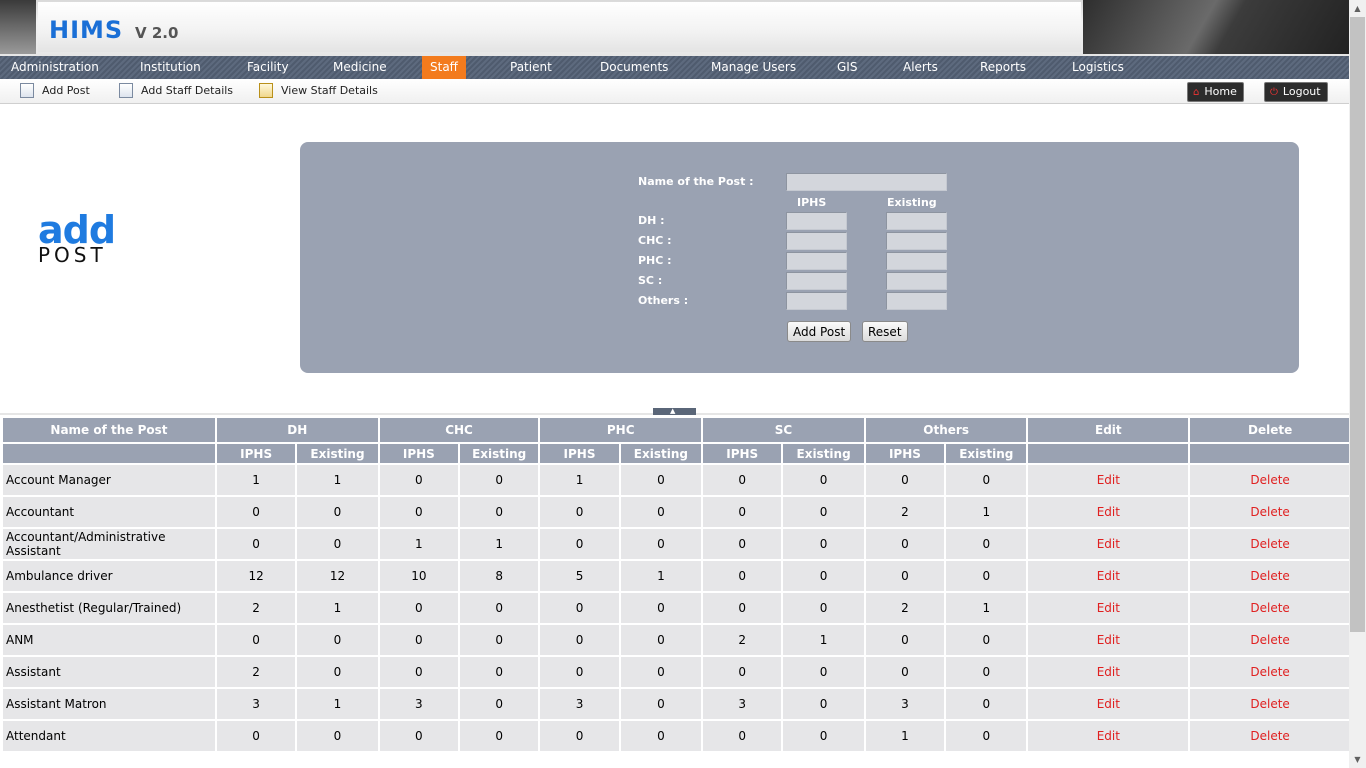  Describe the element at coordinates (109, 704) in the screenshot. I see `post-name-cell: Assistant Matron` at that location.